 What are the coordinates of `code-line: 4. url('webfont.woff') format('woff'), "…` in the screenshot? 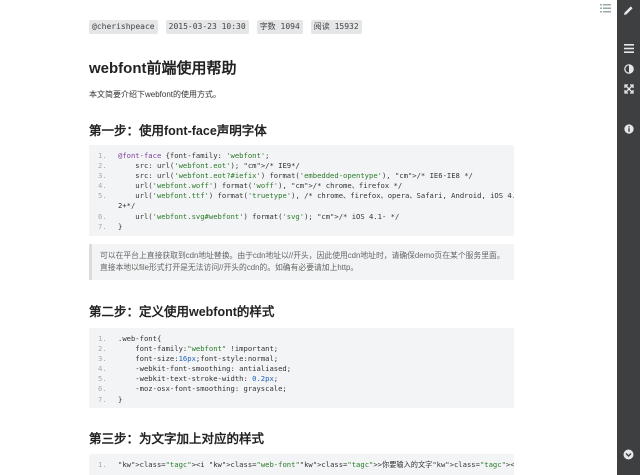 It's located at (301, 186).